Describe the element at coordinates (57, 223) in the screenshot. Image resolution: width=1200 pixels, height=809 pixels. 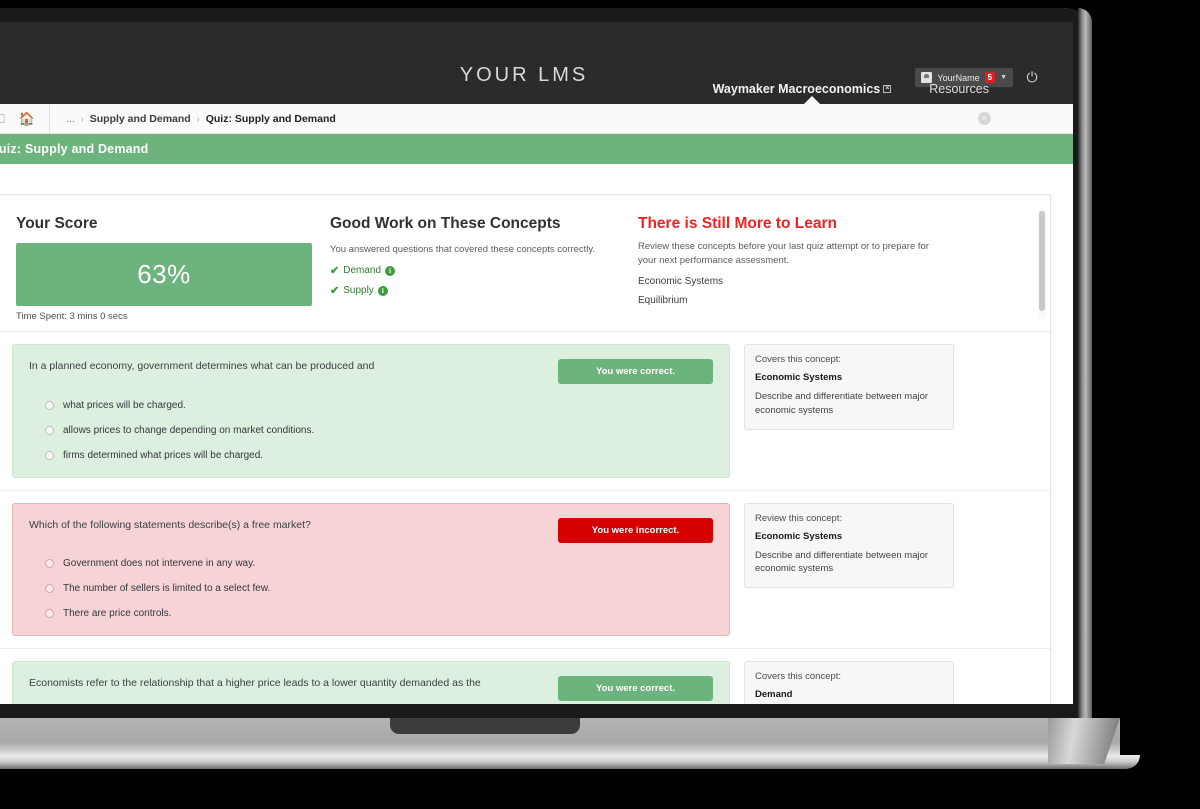
I see `your-score-heading: Your Score` at that location.